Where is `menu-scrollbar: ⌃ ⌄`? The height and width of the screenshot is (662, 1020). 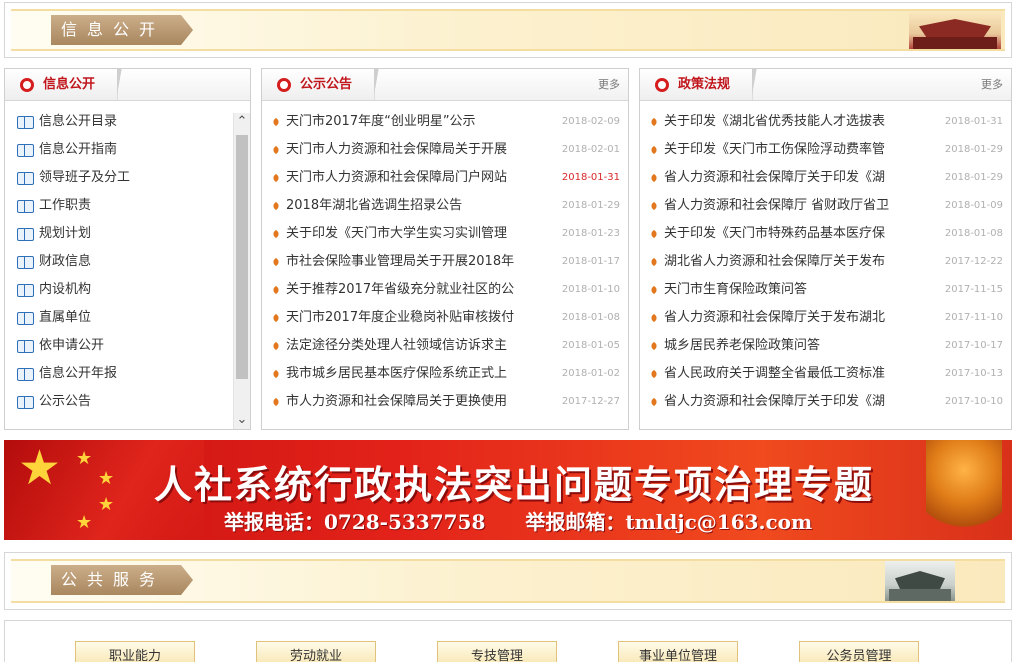 menu-scrollbar: ⌃ ⌄ is located at coordinates (241, 271).